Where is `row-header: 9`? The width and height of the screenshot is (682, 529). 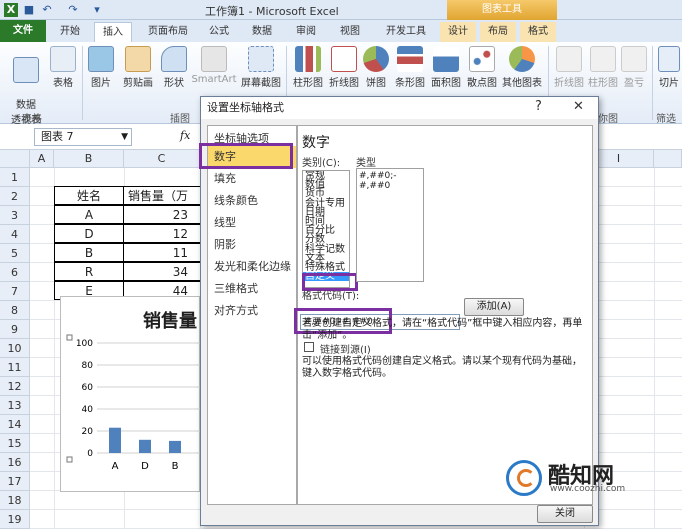
row-header: 9 is located at coordinates (15, 329).